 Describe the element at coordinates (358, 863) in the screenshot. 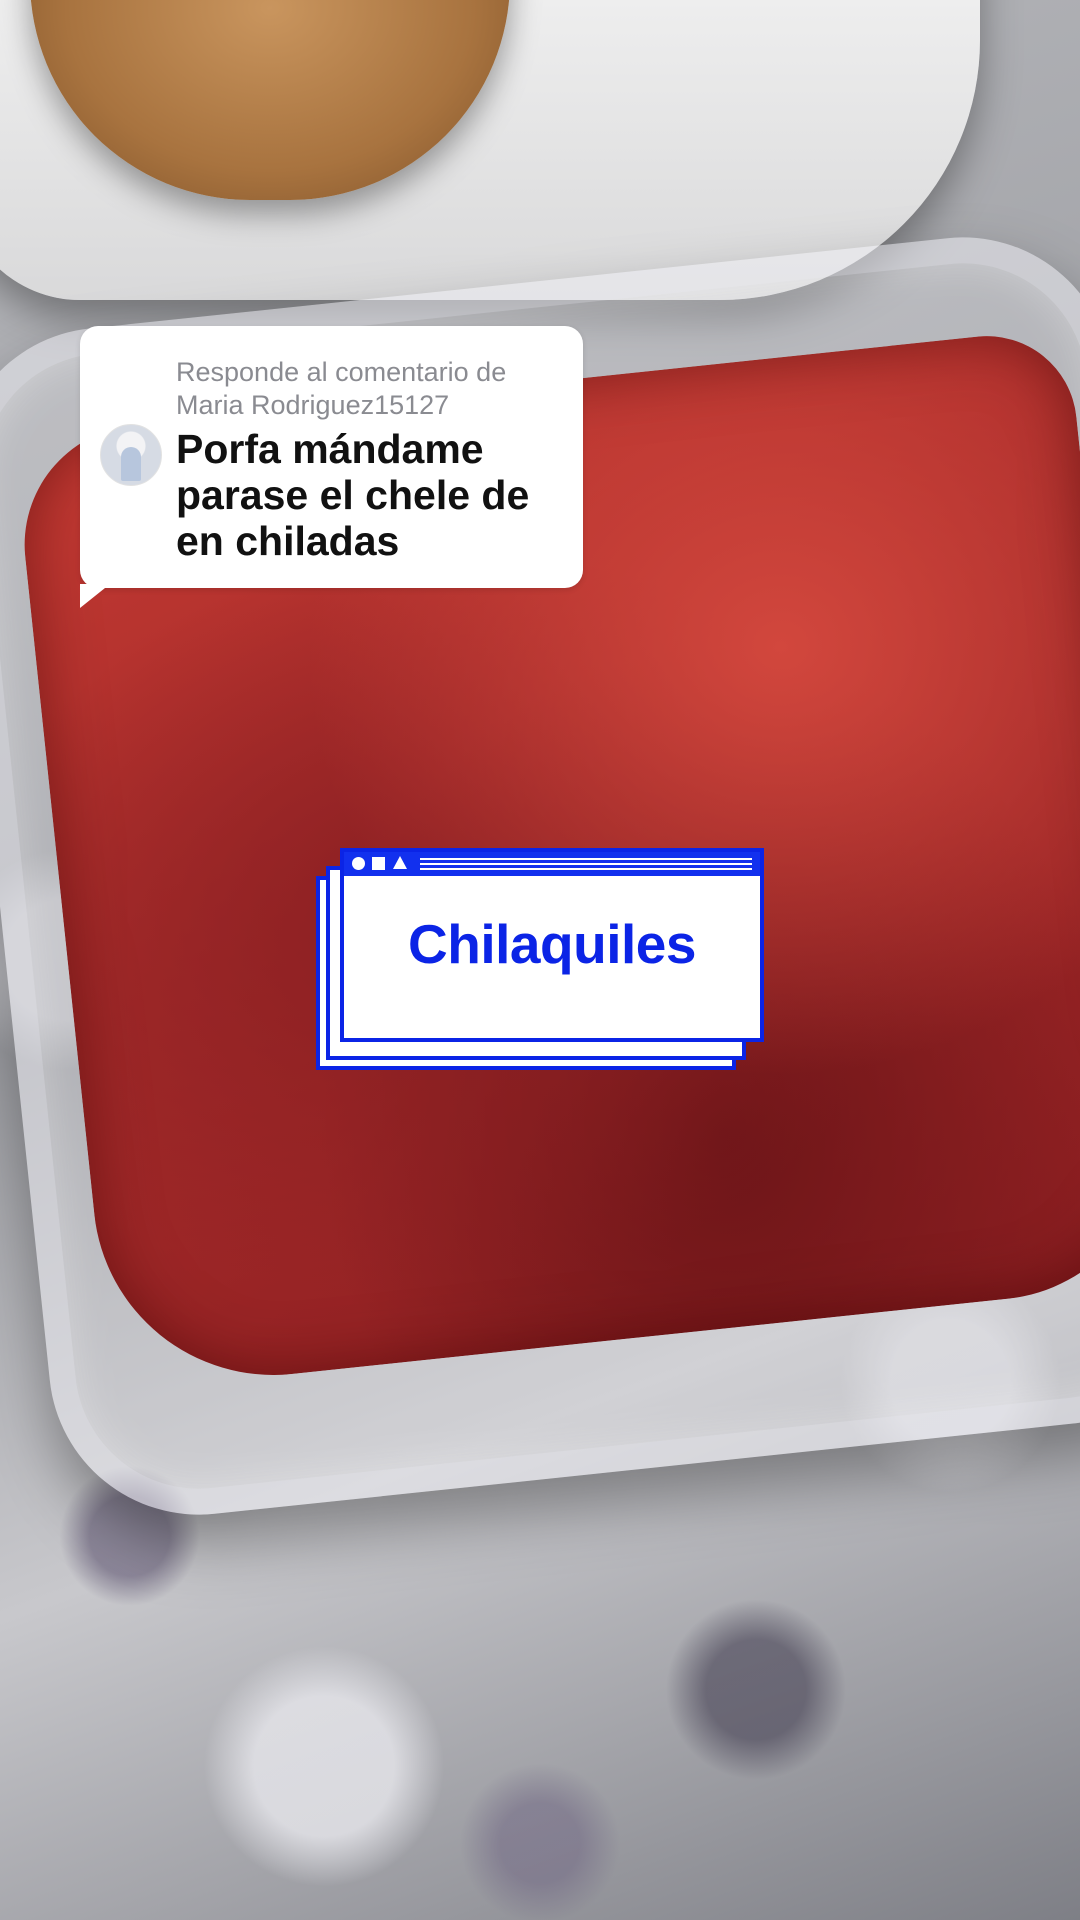

I see `window-circle-icon` at that location.